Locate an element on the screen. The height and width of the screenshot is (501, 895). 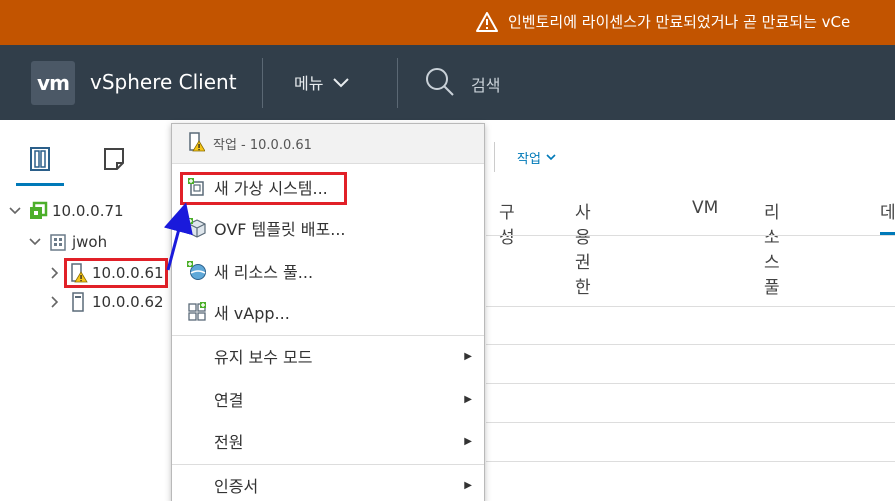
tree-item-label: 10.0.0.62 is located at coordinates (128, 302).